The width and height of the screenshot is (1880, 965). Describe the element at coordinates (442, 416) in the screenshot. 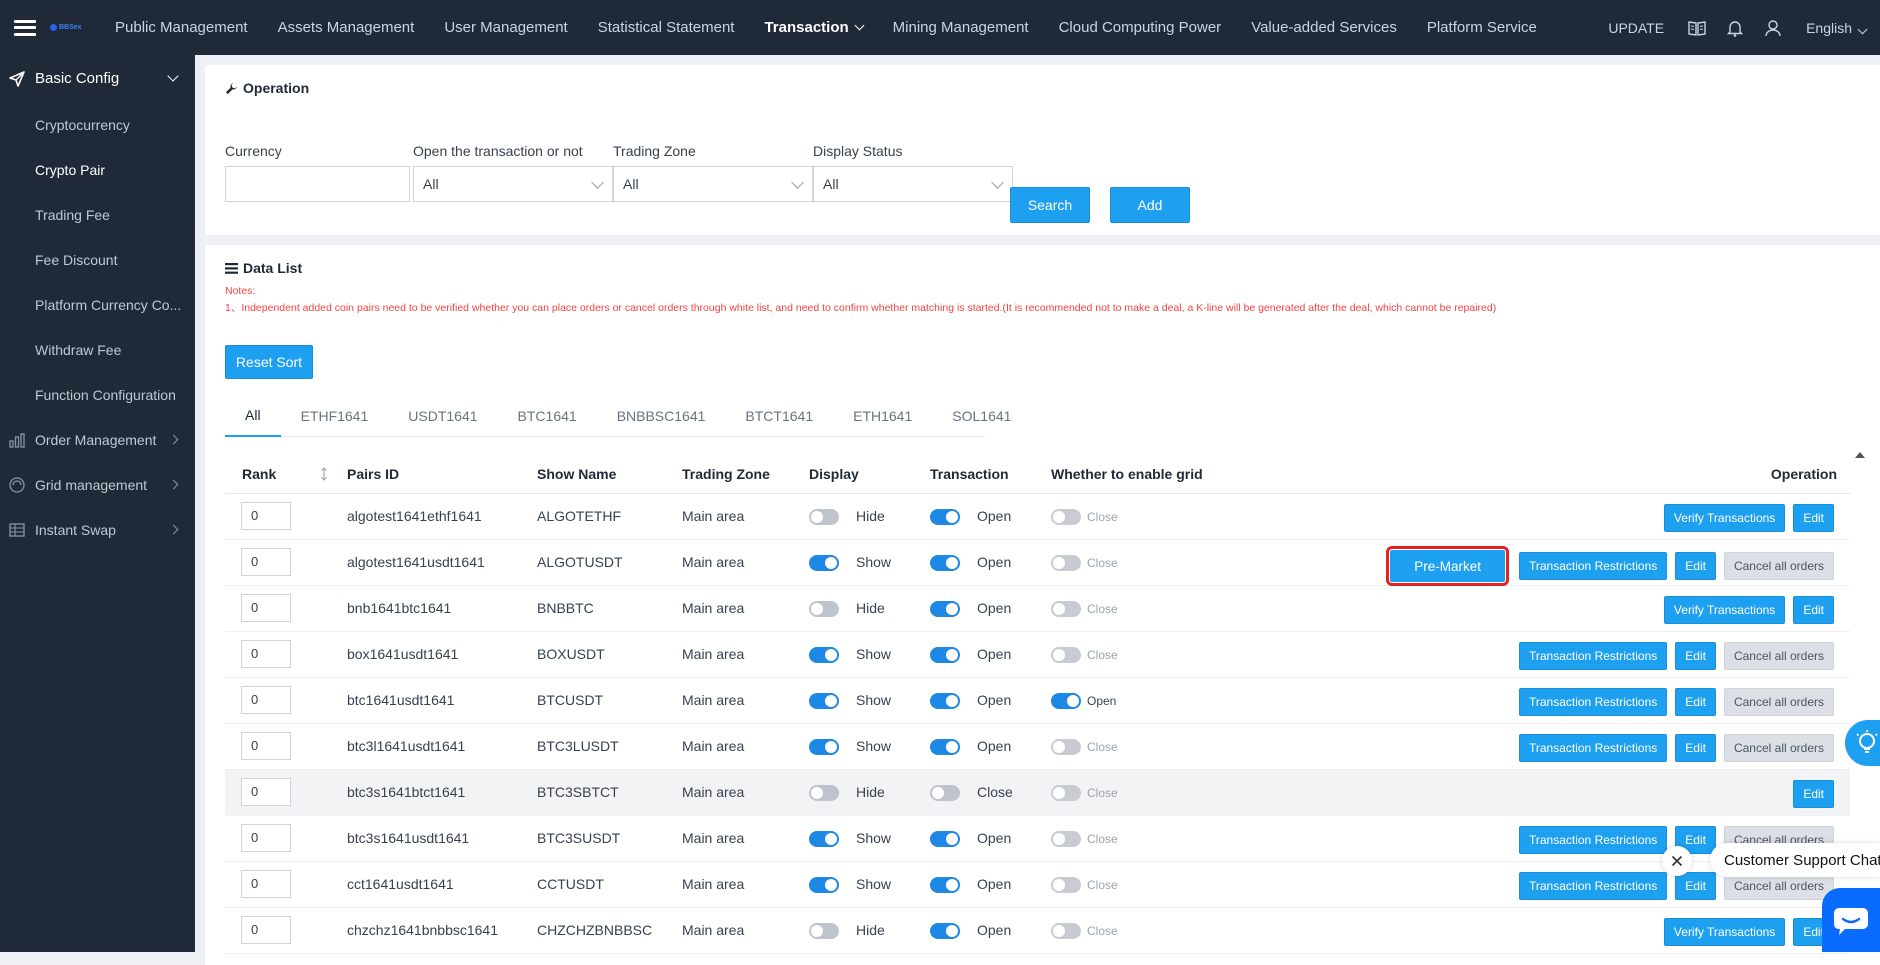

I see `tab-usdt1641: USDT1641` at that location.